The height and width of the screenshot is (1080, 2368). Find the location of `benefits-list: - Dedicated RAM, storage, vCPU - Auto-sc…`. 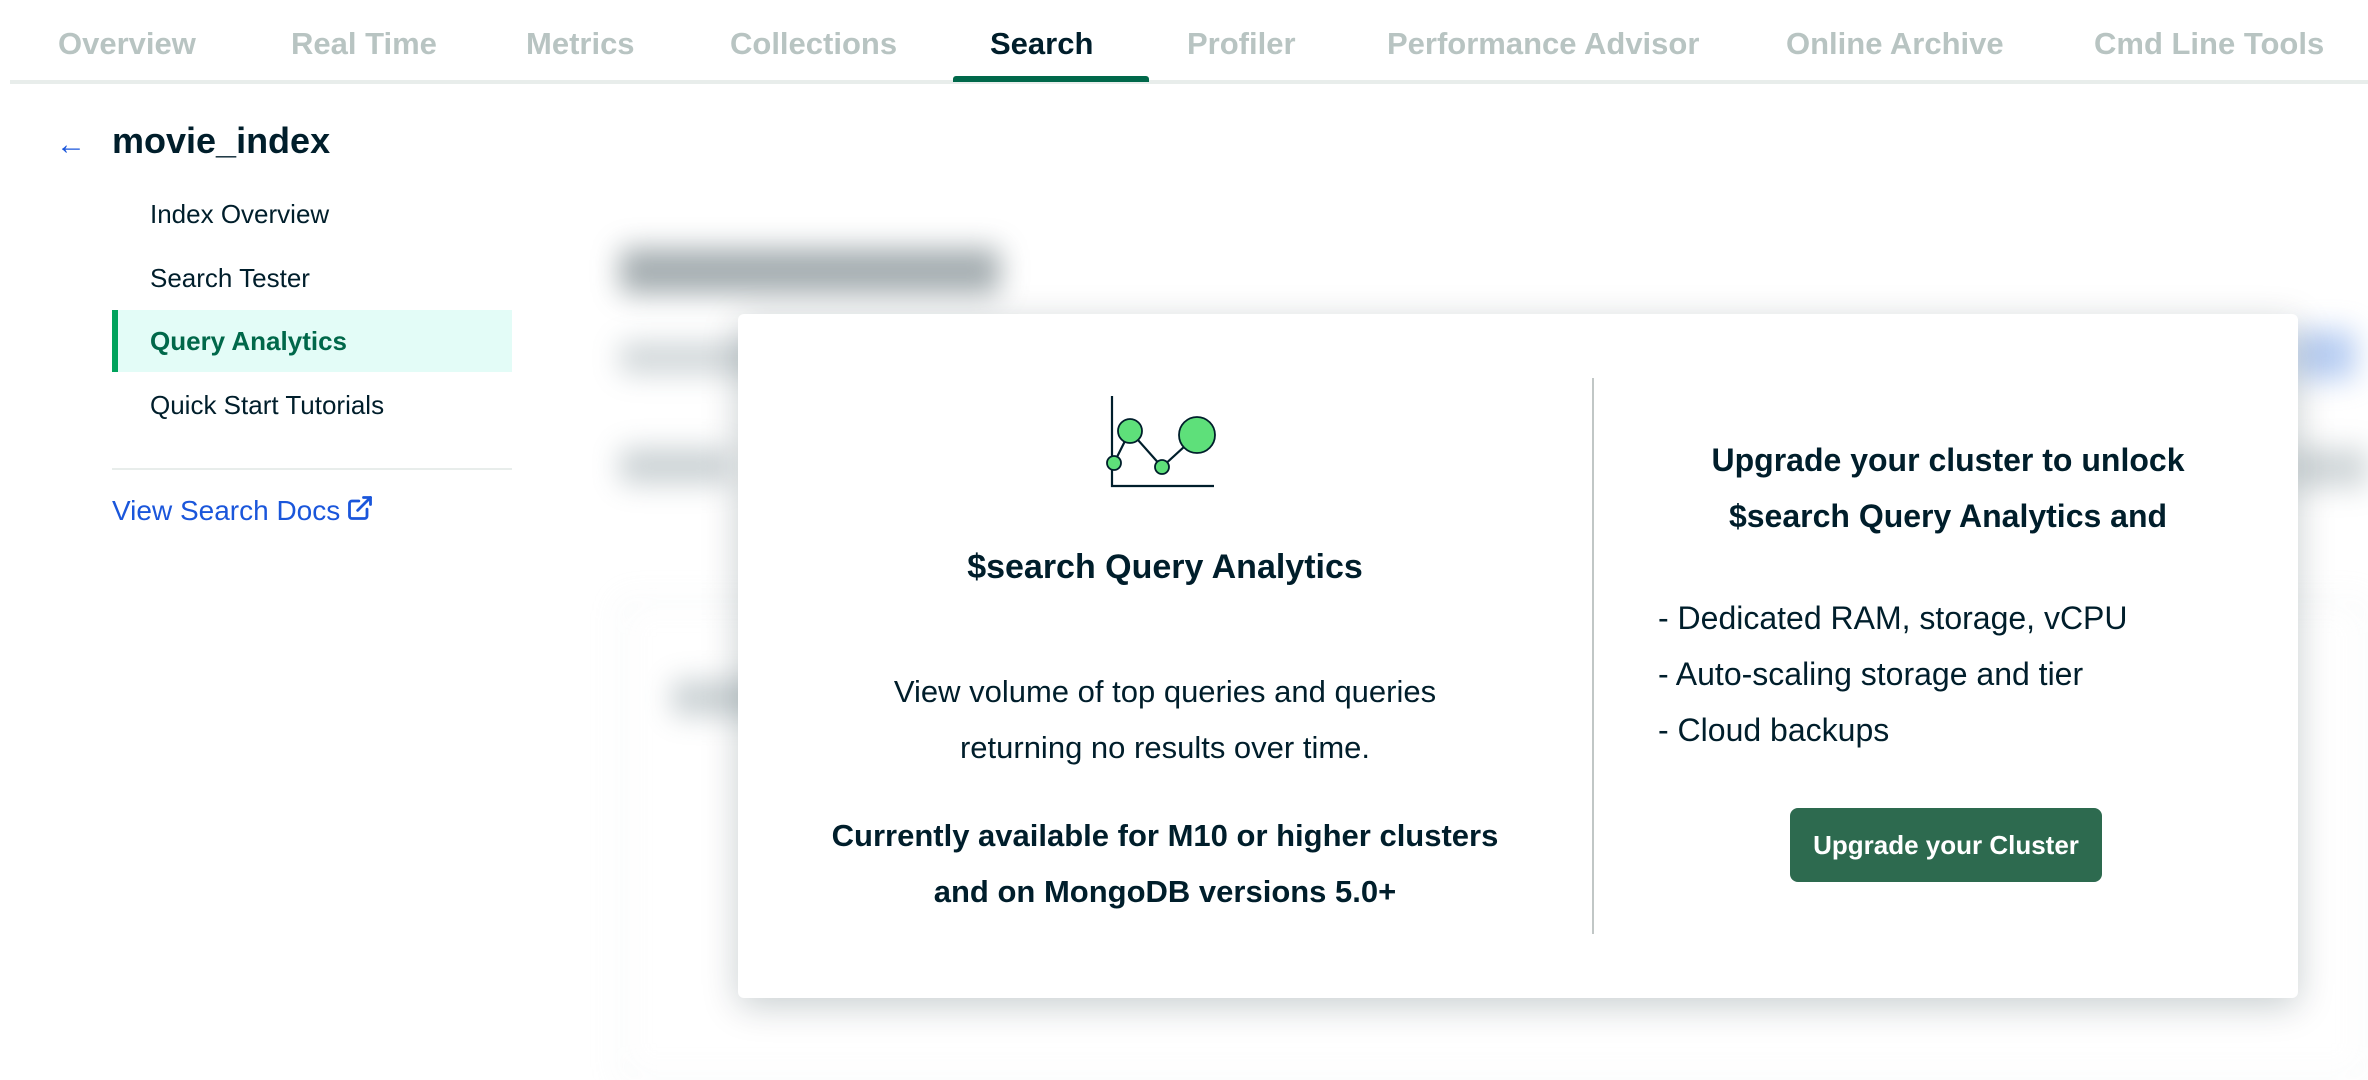

benefits-list: - Dedicated RAM, storage, vCPU - Auto-sc… is located at coordinates (1893, 674).